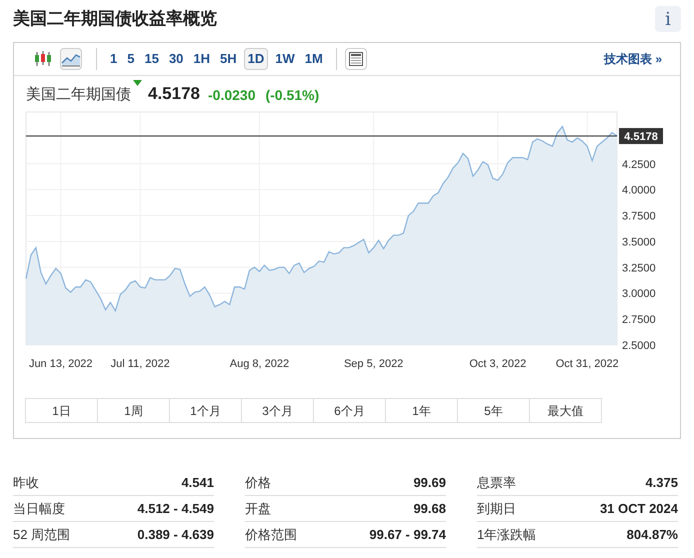 This screenshot has width=694, height=558. What do you see at coordinates (506, 535) in the screenshot?
I see `stat-label: 1年涨跌幅` at bounding box center [506, 535].